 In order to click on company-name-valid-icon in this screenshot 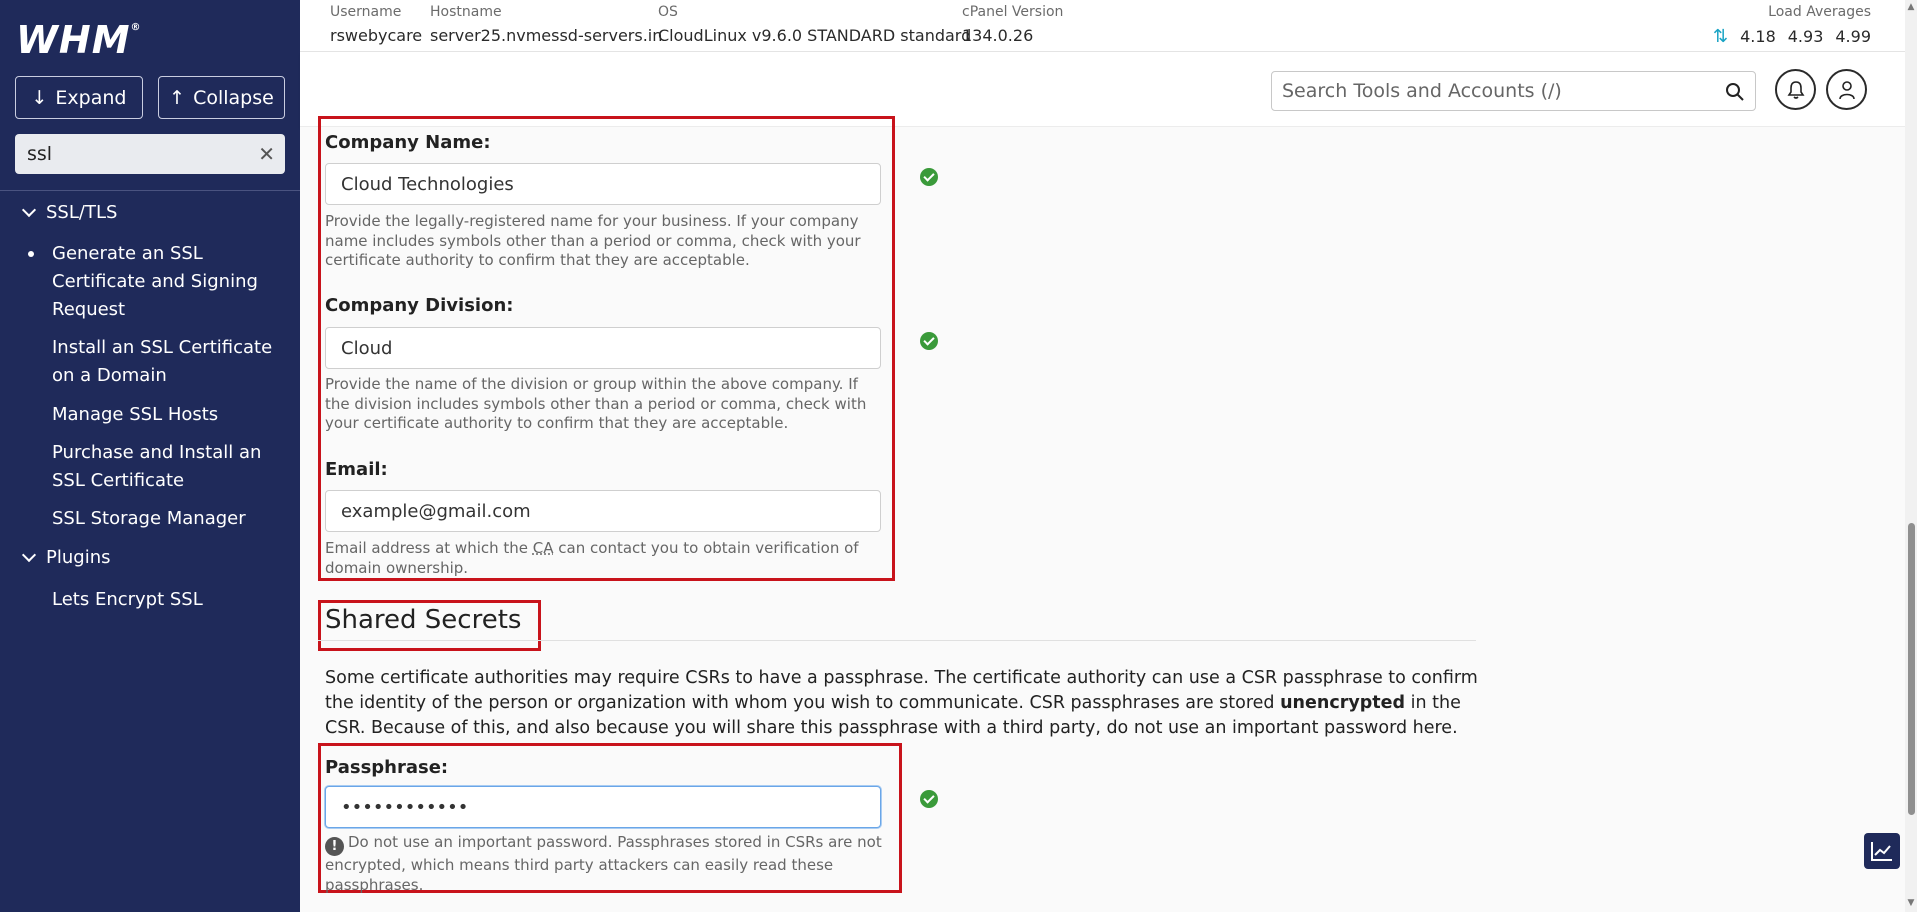, I will do `click(929, 177)`.